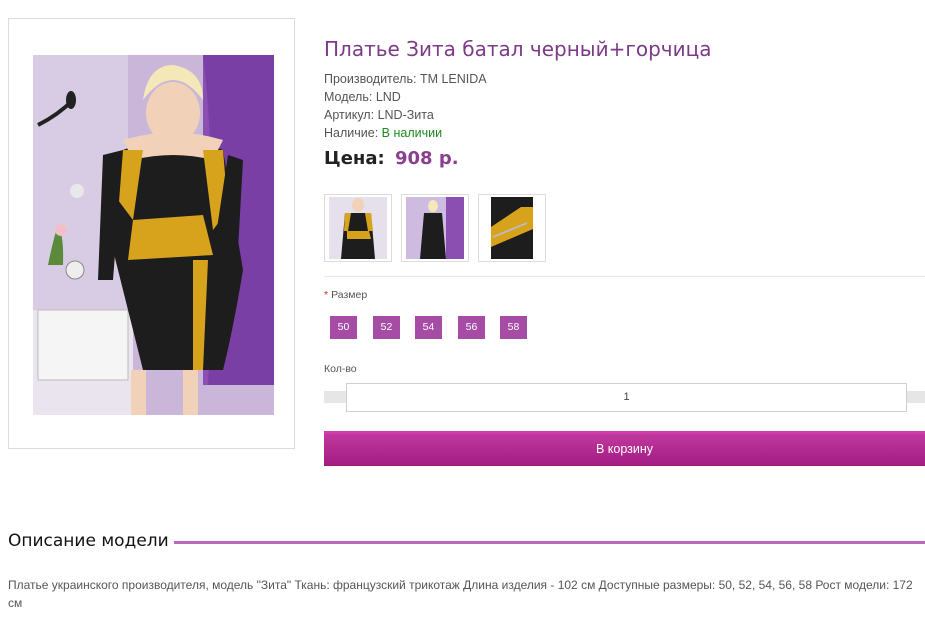  What do you see at coordinates (426, 158) in the screenshot?
I see `price-value: 908 р.` at bounding box center [426, 158].